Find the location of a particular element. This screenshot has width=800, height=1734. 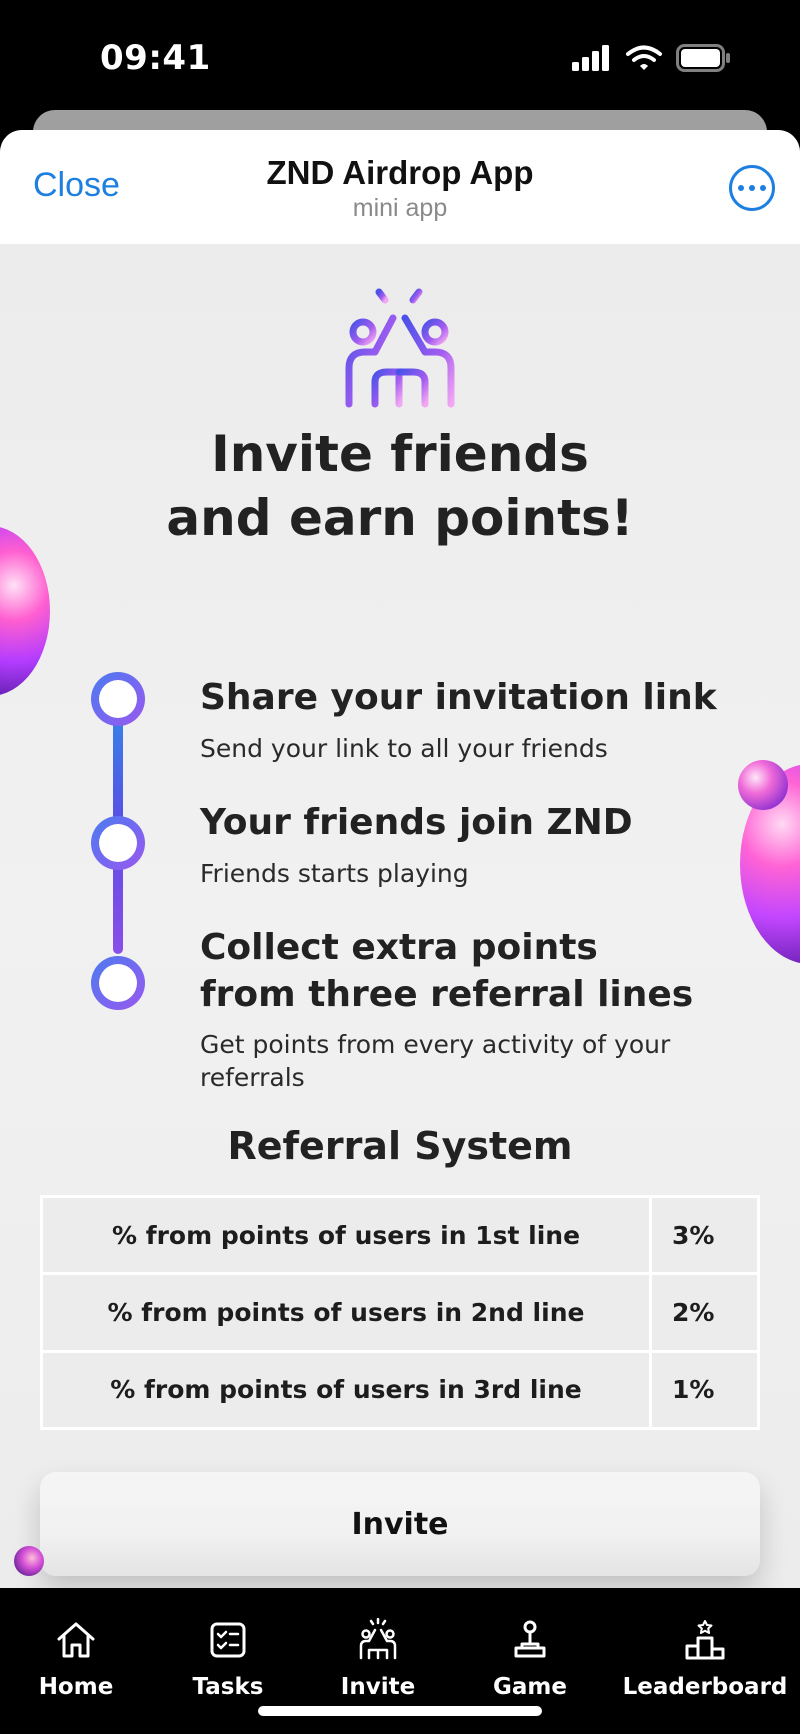

step-3-description-line: referrals is located at coordinates (252, 1077).